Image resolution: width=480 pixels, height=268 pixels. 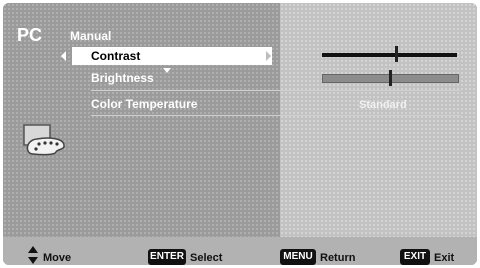 What do you see at coordinates (298, 257) in the screenshot?
I see `menu-key-button: MENU` at bounding box center [298, 257].